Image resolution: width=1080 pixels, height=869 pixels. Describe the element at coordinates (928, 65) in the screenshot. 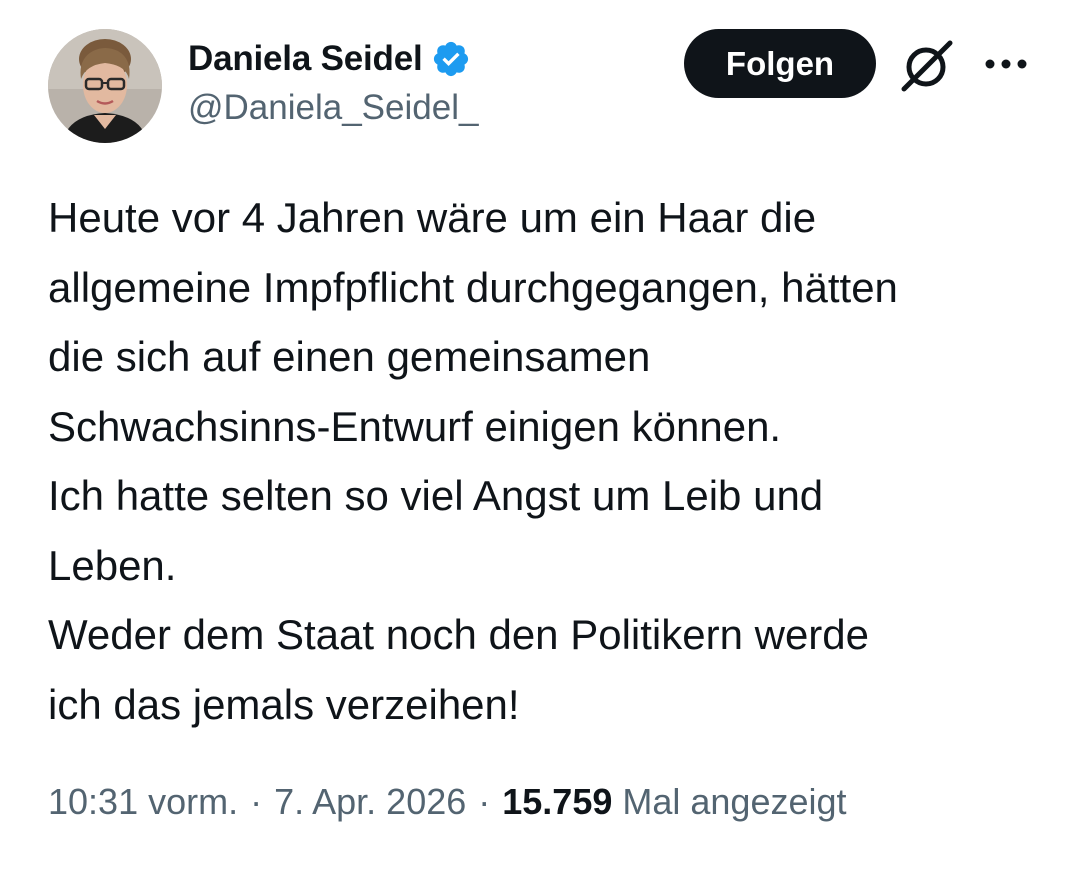

I see `grok-icon` at that location.